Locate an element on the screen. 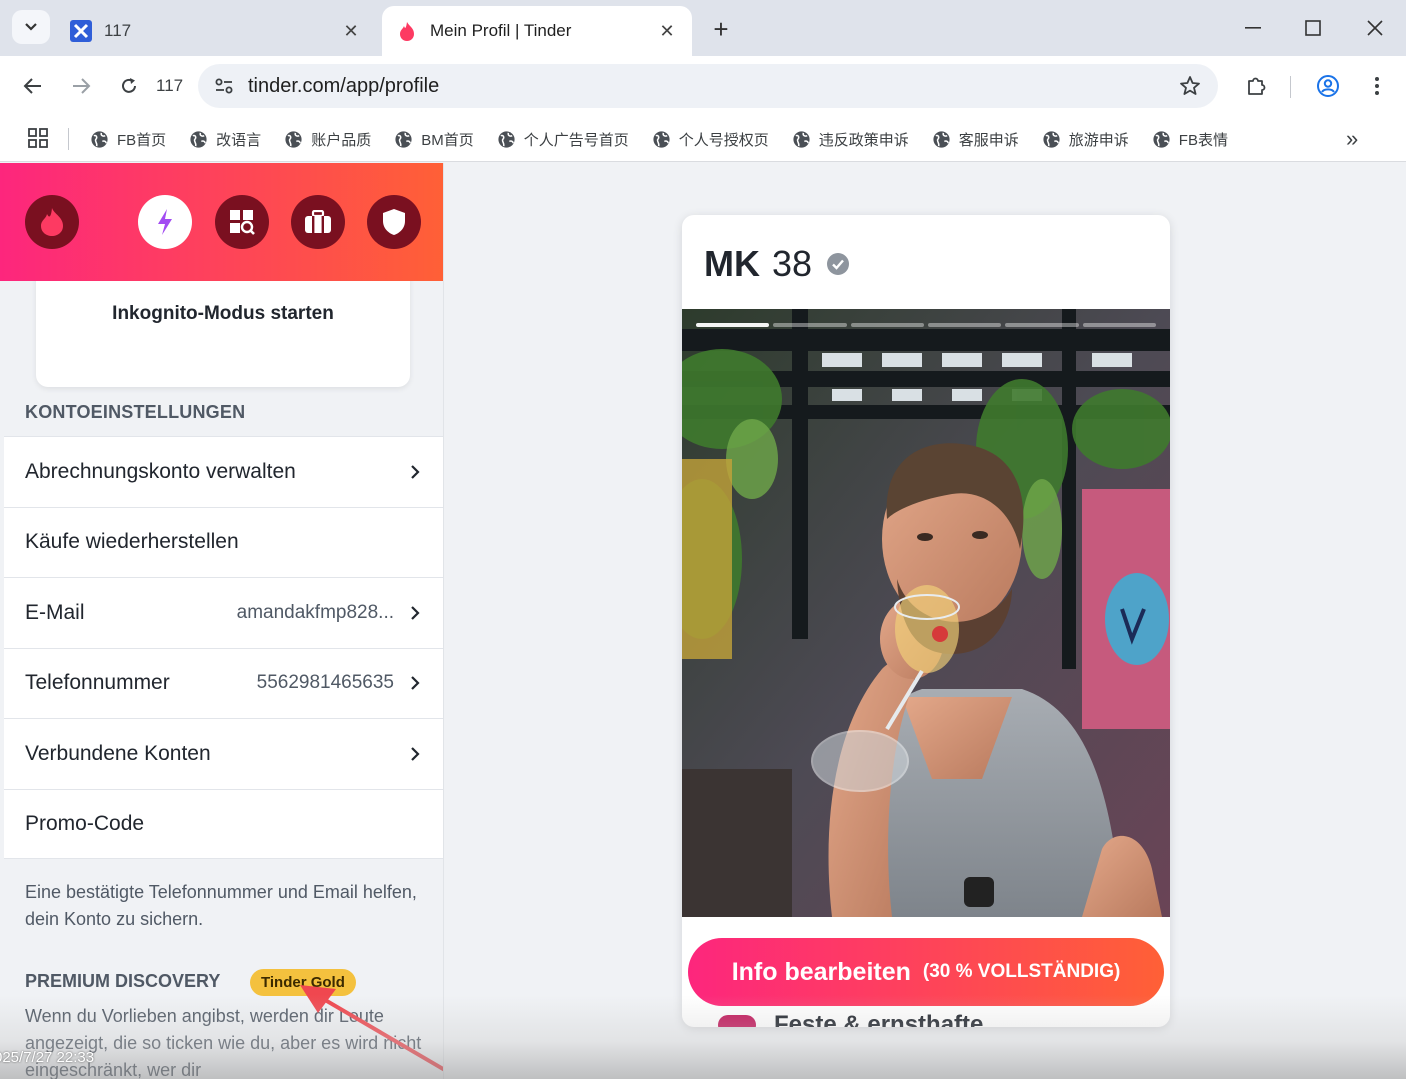 Image resolution: width=1406 pixels, height=1079 pixels. settings-row: Käufe wiederherstellen is located at coordinates (223, 542).